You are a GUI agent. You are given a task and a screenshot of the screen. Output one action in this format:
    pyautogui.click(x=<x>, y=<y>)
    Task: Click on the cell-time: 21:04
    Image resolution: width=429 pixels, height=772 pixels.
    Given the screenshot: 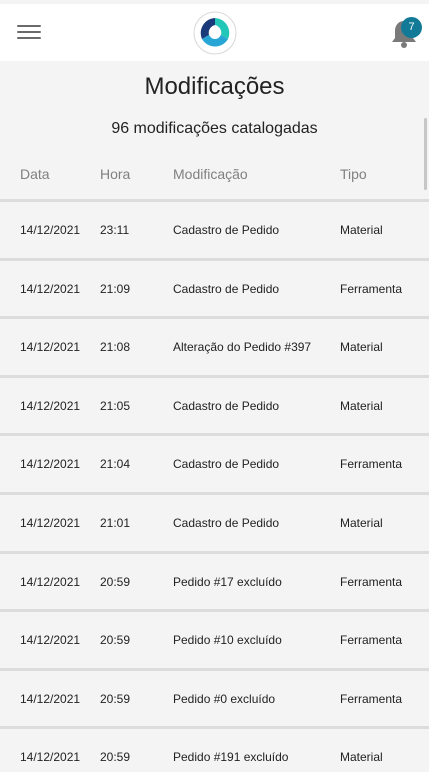 What is the action you would take?
    pyautogui.click(x=115, y=464)
    